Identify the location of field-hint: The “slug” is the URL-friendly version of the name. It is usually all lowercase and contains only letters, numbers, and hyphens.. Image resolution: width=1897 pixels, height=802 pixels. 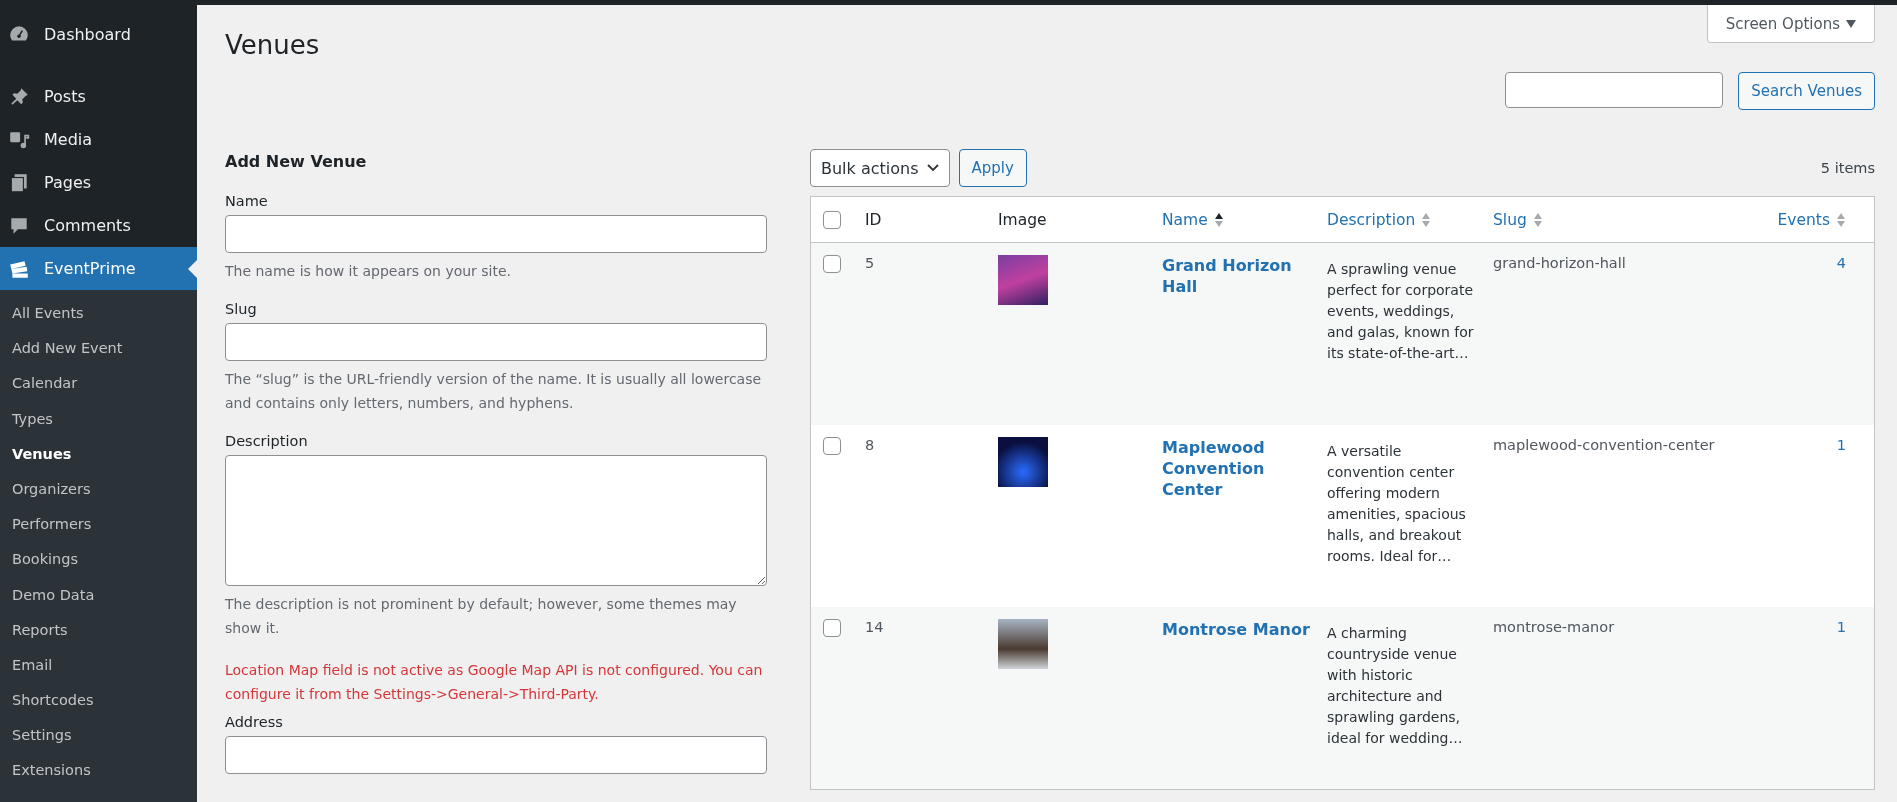
(494, 391).